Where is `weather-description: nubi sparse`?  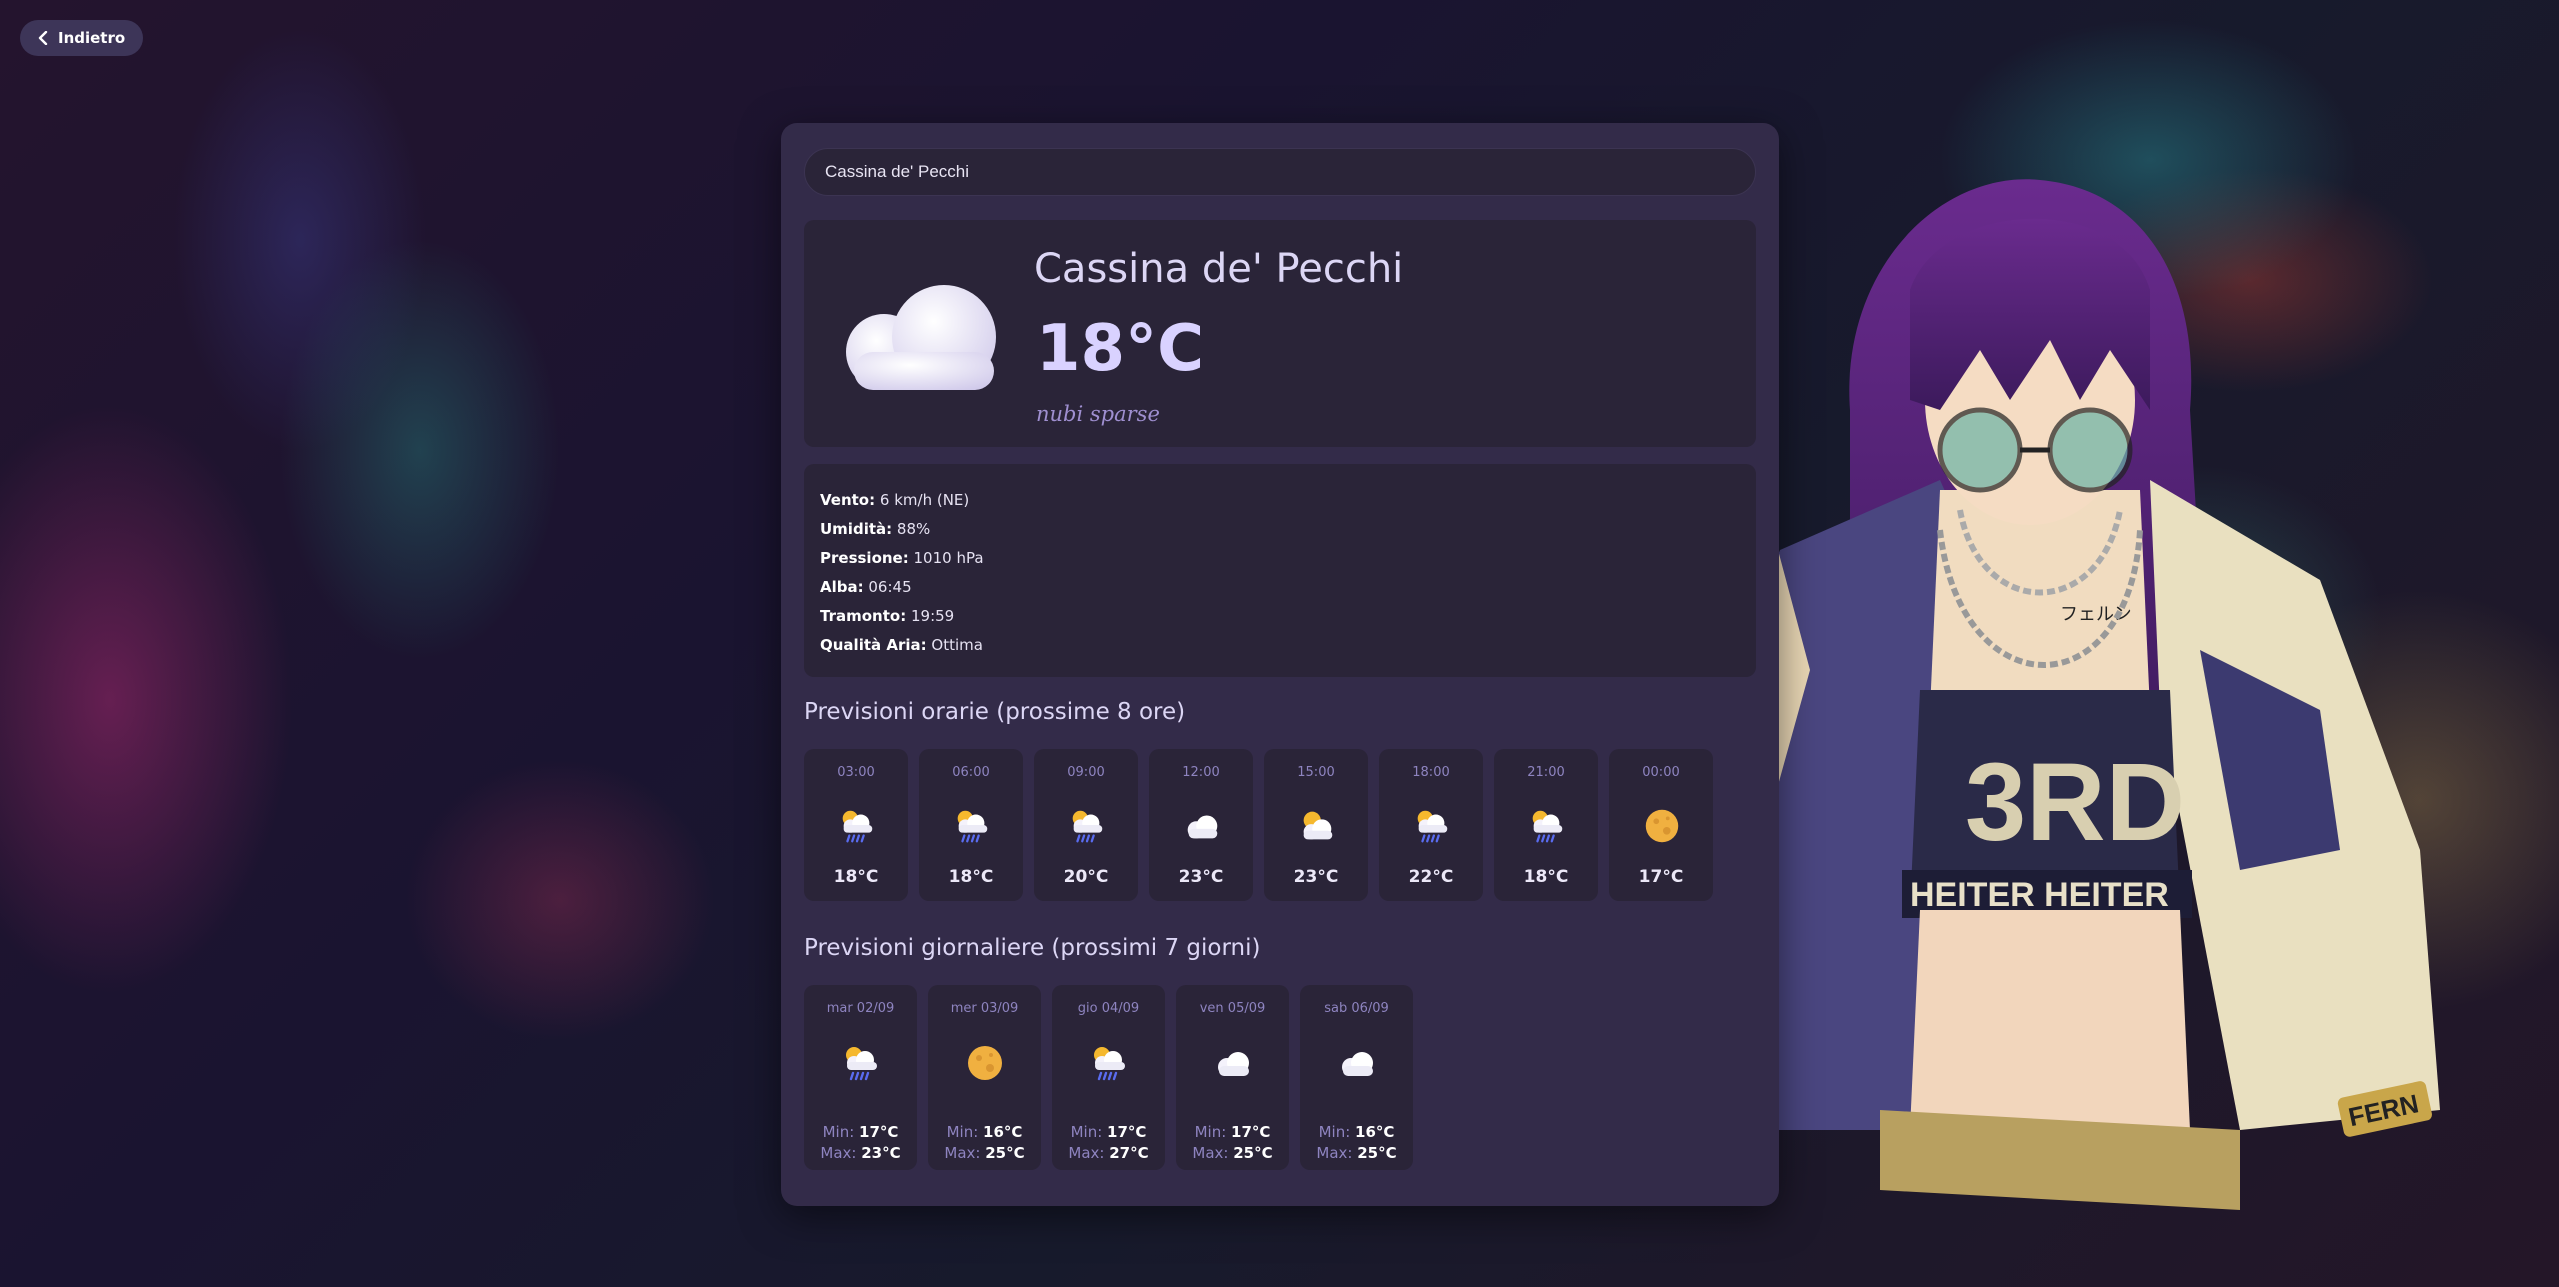 weather-description: nubi sparse is located at coordinates (1098, 414).